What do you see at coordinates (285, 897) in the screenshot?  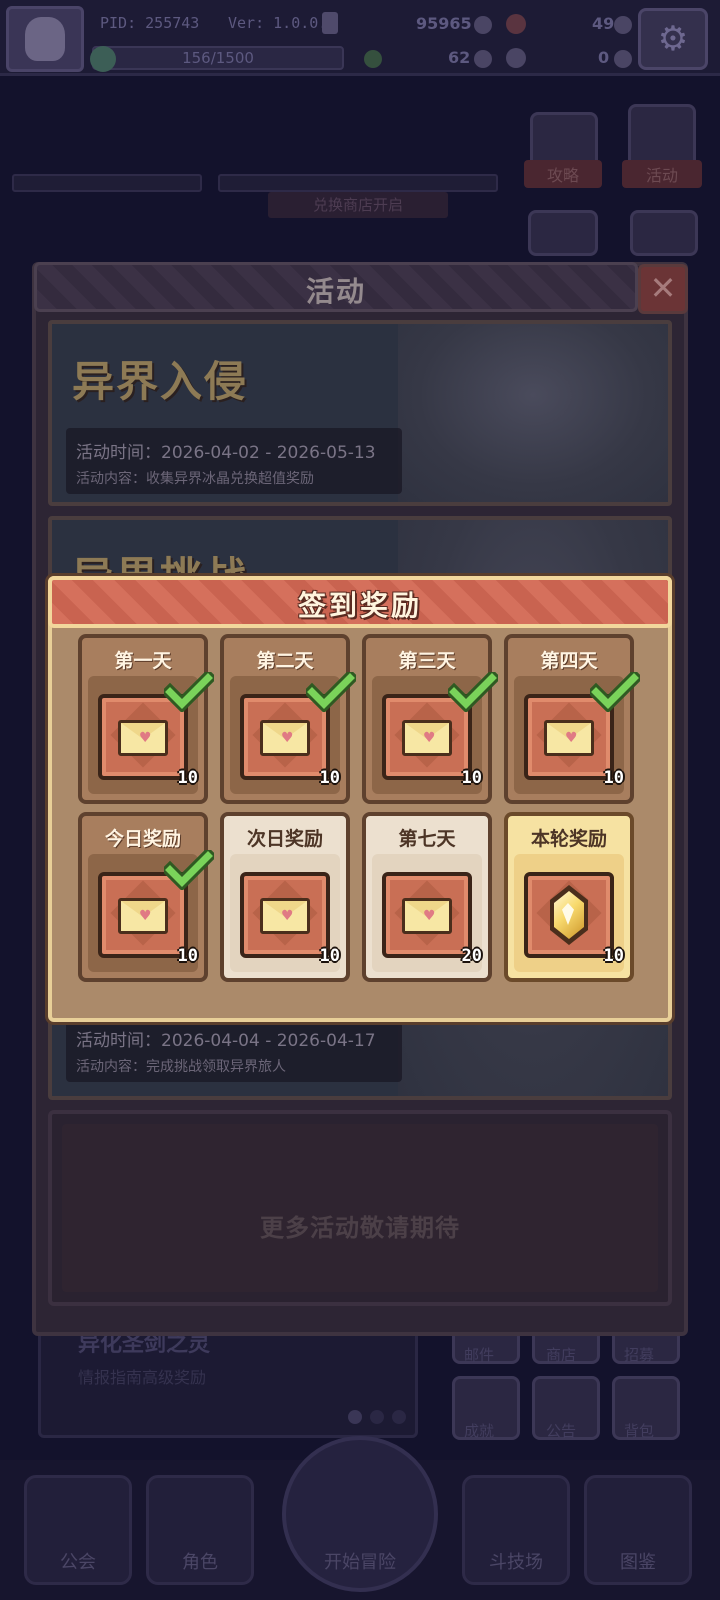 I see `sign-in-card-tomorrow: 次日奖励 ♥ 10` at bounding box center [285, 897].